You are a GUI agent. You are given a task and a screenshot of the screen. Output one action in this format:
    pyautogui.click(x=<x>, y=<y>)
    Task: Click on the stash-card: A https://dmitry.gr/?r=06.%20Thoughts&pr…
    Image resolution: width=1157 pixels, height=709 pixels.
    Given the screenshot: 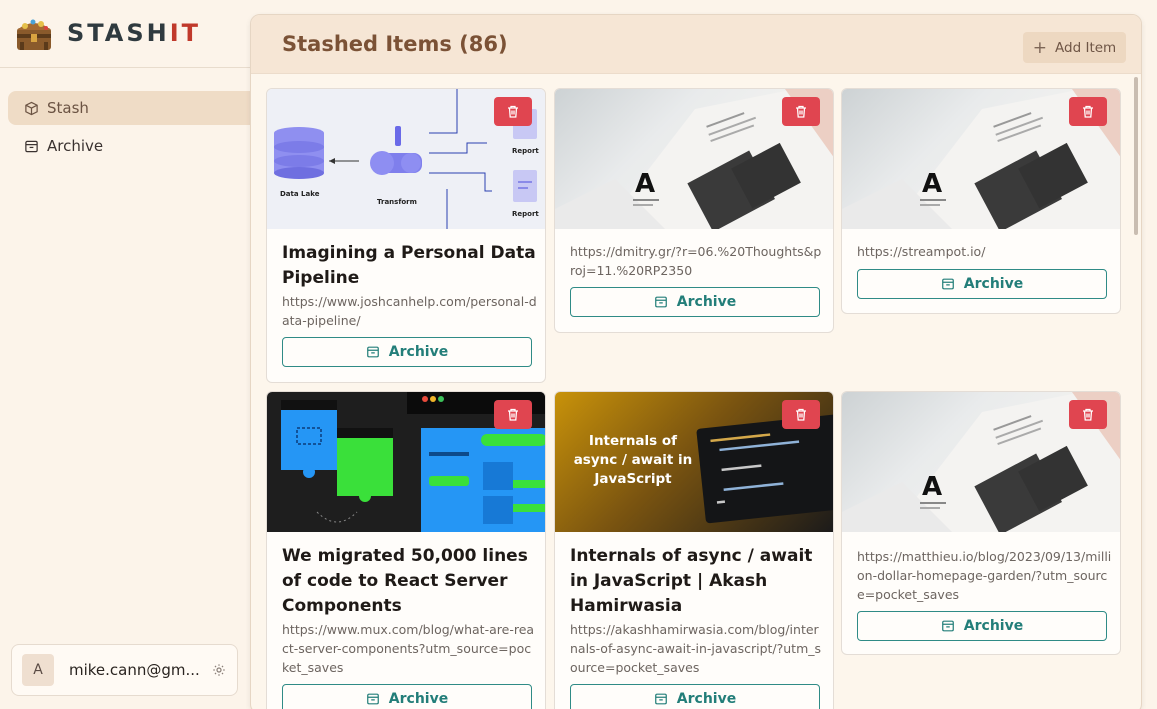 What is the action you would take?
    pyautogui.click(x=694, y=210)
    